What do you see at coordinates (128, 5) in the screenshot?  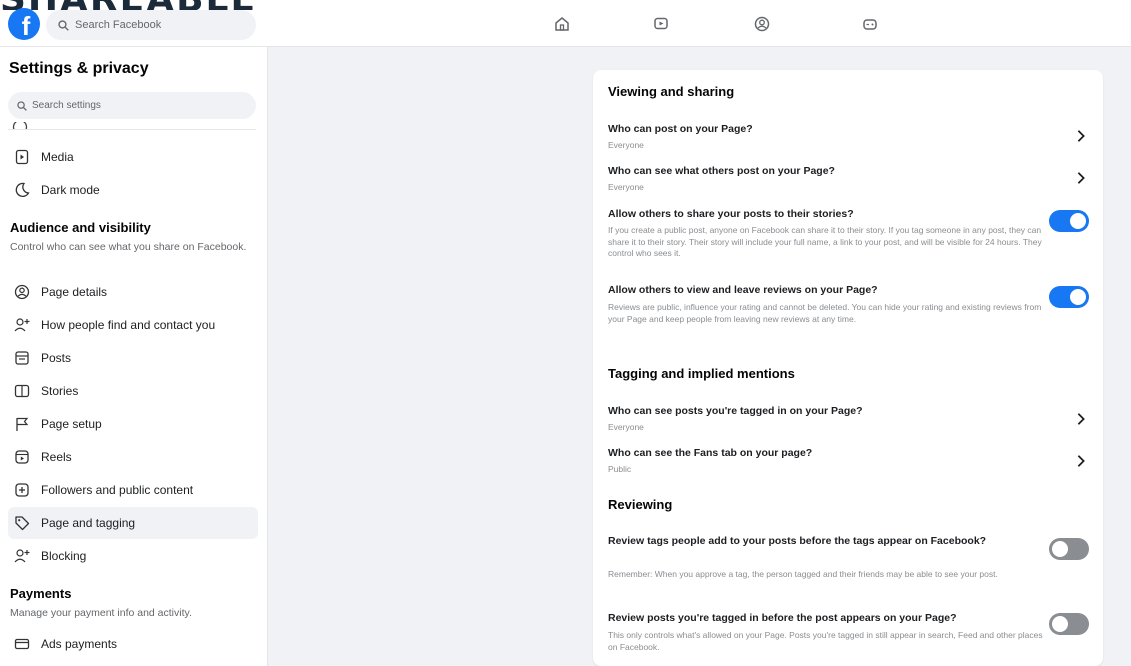 I see `watermark-text: SHAREABLE` at bounding box center [128, 5].